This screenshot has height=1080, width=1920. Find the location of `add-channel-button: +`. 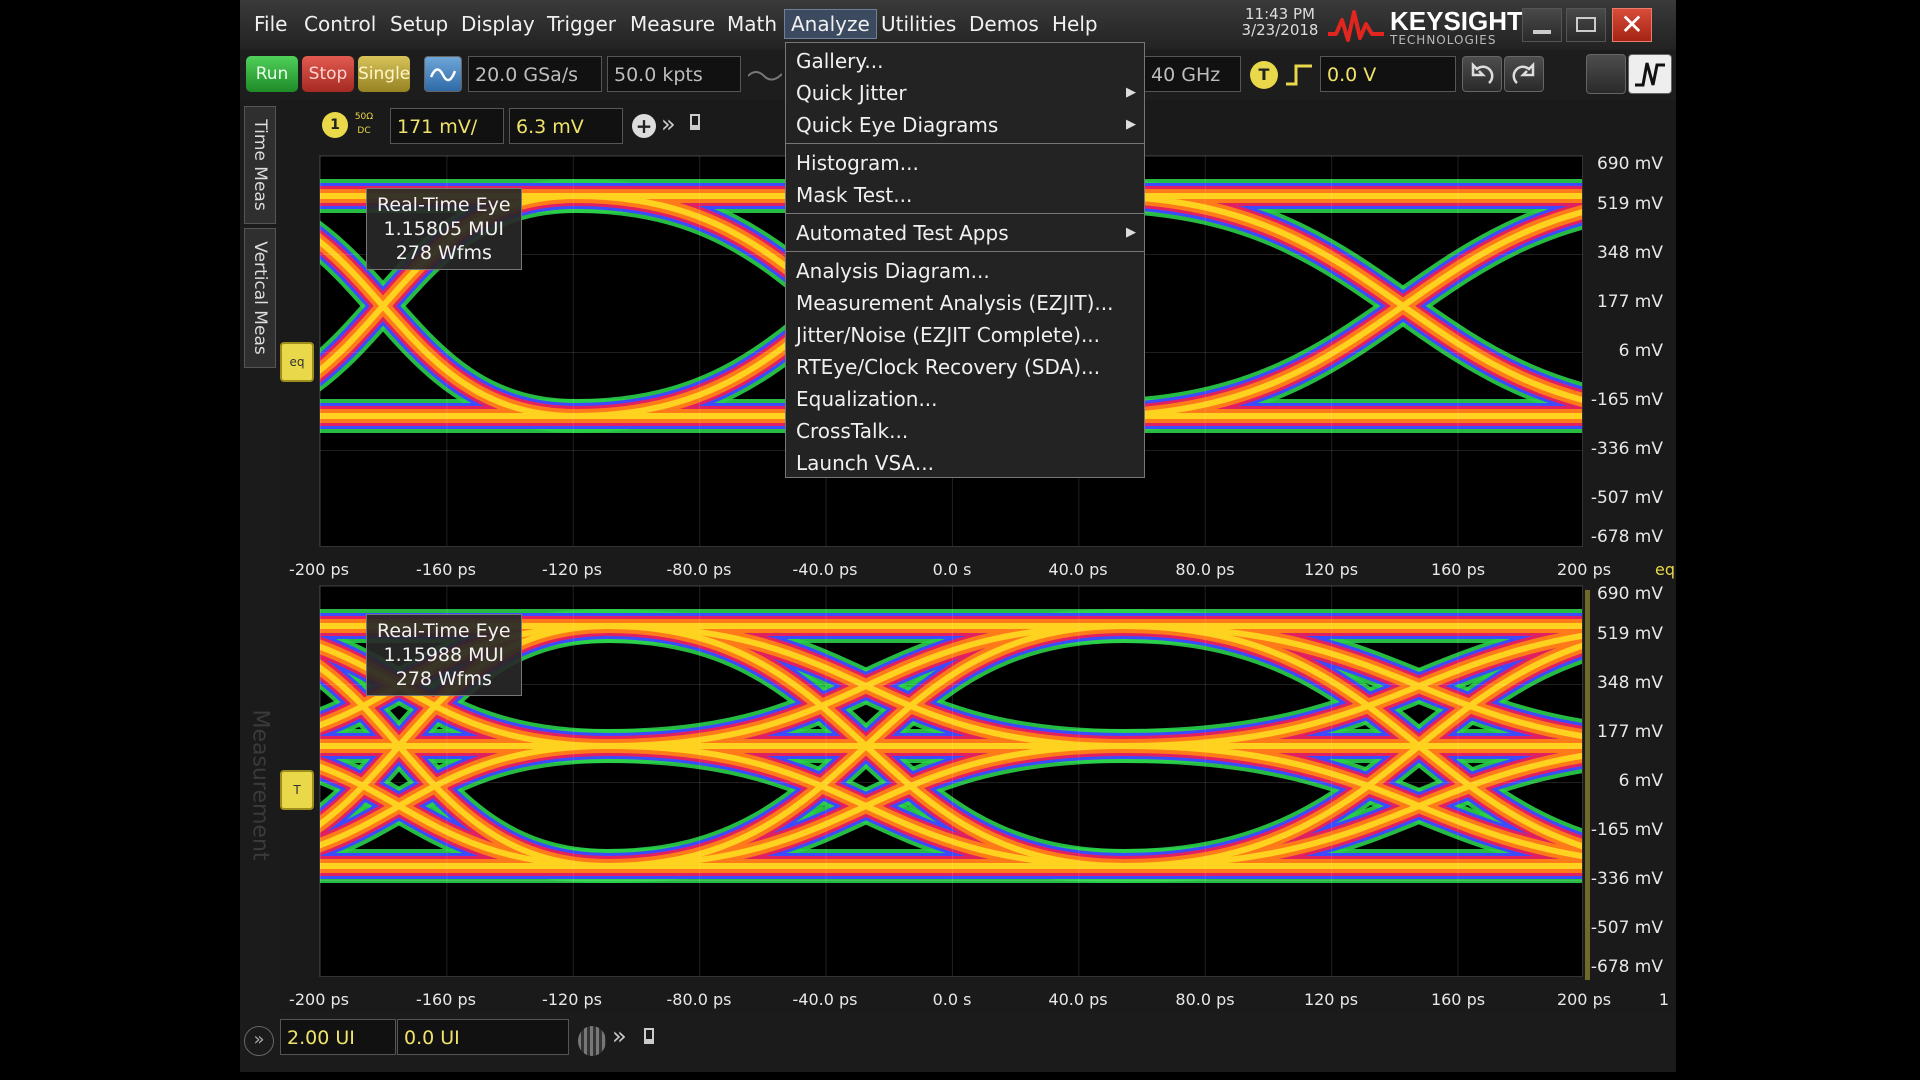

add-channel-button: + is located at coordinates (644, 126).